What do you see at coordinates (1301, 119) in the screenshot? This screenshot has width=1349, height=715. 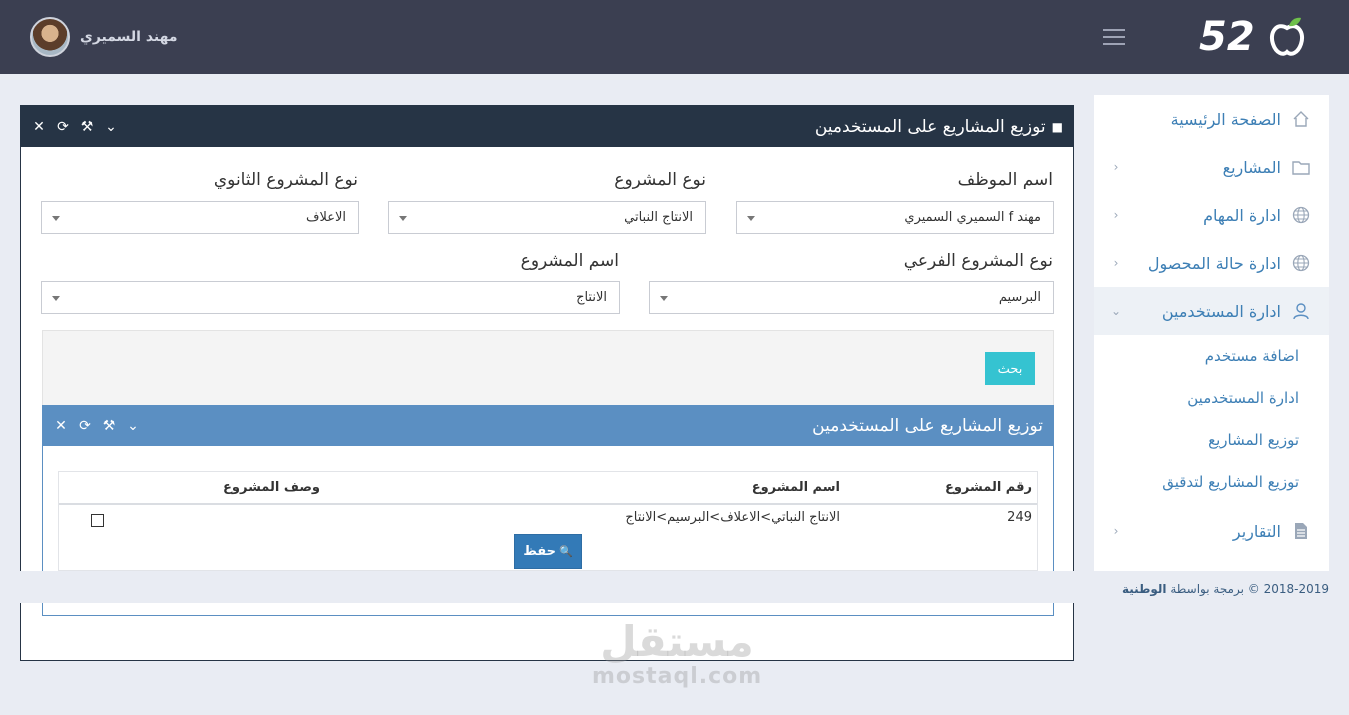 I see `home-icon` at bounding box center [1301, 119].